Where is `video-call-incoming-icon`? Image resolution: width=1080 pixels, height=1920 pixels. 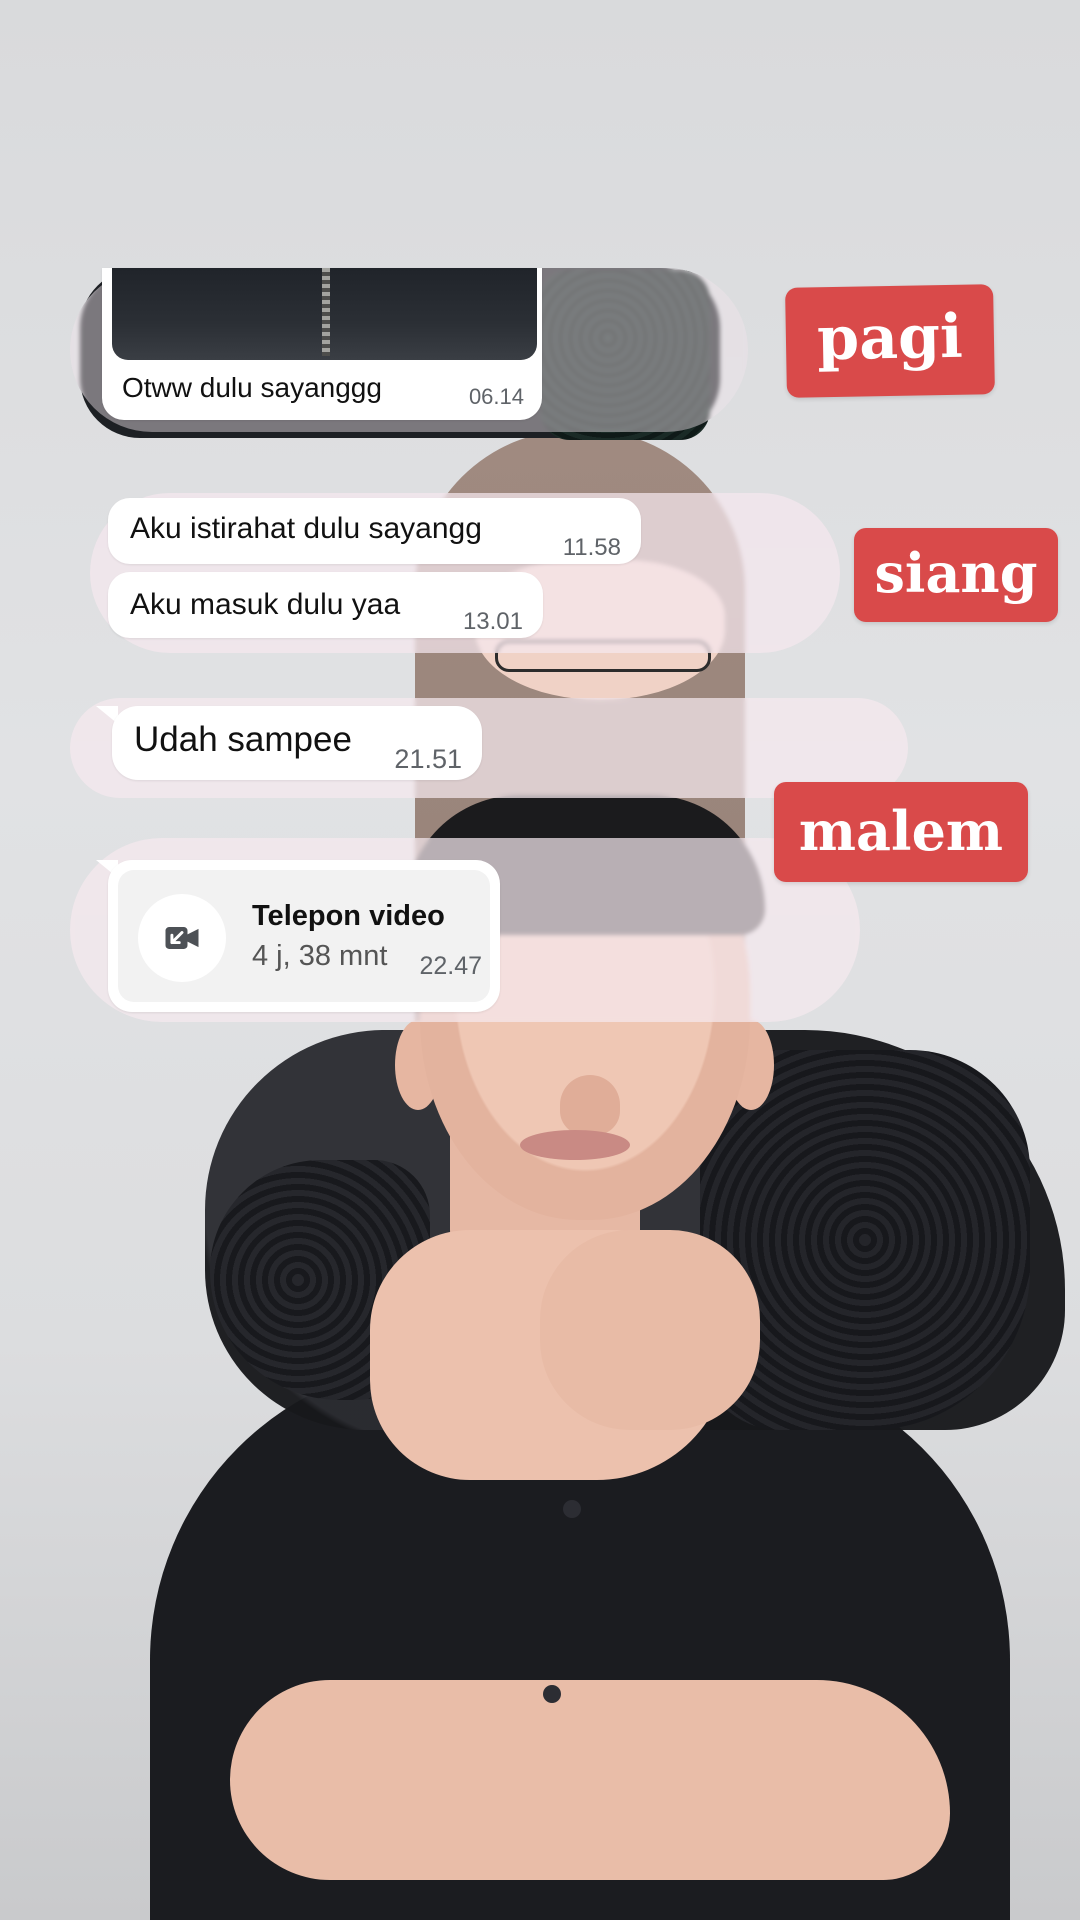
video-call-incoming-icon is located at coordinates (182, 938).